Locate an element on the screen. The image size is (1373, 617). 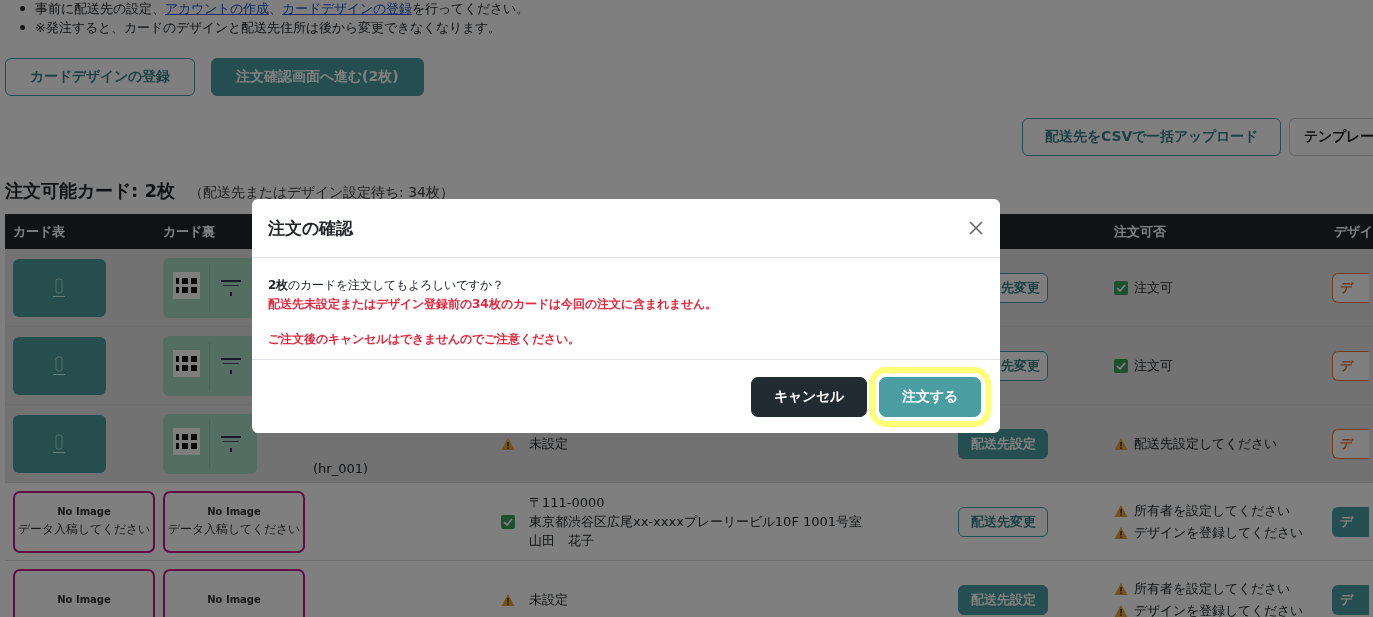
note-text: ※発注すると、カードのデザインと配送先住所は後から変更できなくなります。 is located at coordinates (268, 27).